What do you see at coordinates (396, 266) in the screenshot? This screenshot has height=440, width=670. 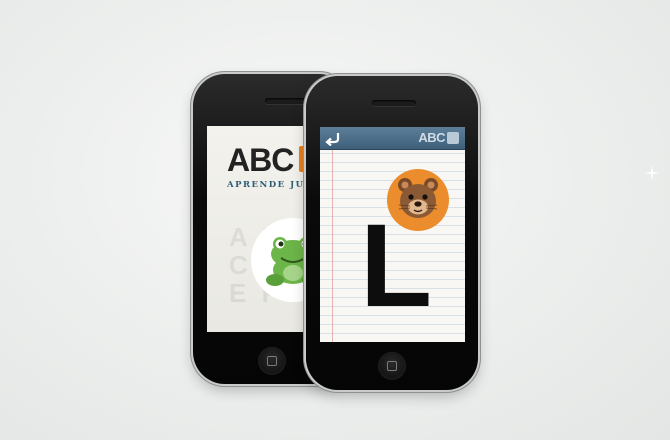 I see `current-letter: L` at bounding box center [396, 266].